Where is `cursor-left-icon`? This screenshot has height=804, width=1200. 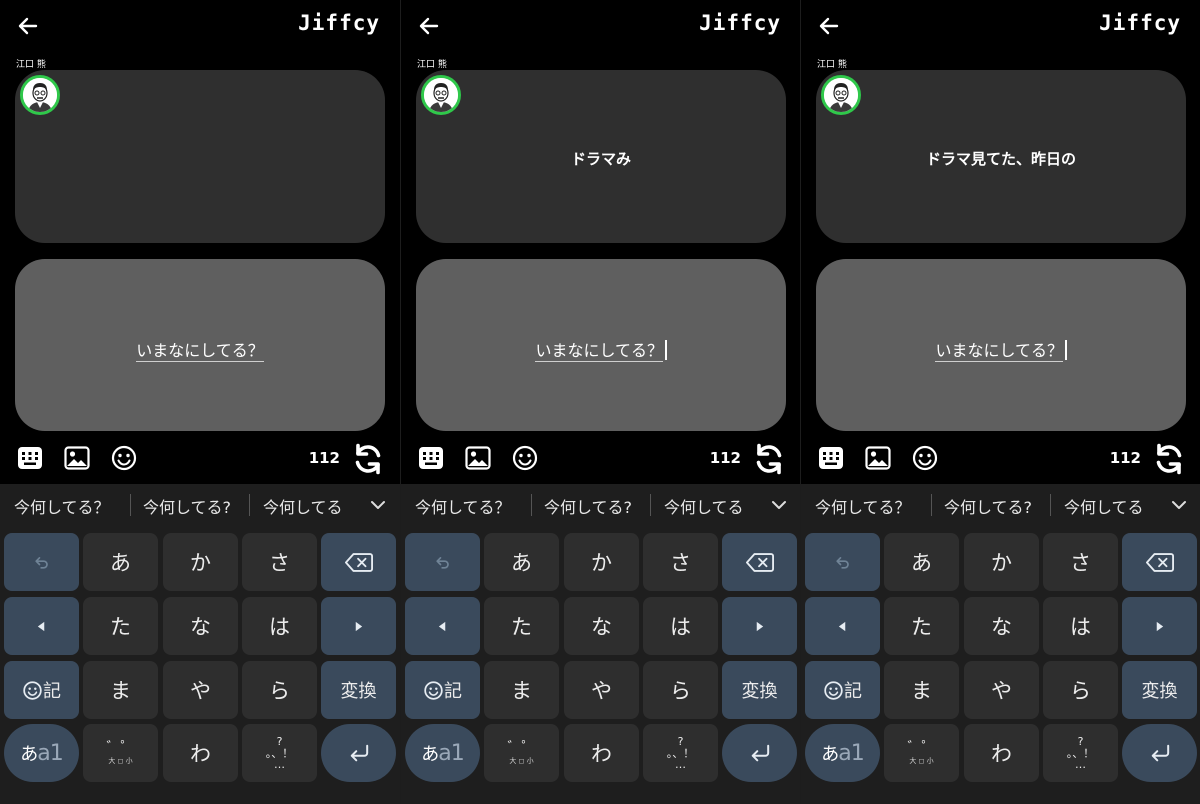
cursor-left-icon is located at coordinates (442, 626).